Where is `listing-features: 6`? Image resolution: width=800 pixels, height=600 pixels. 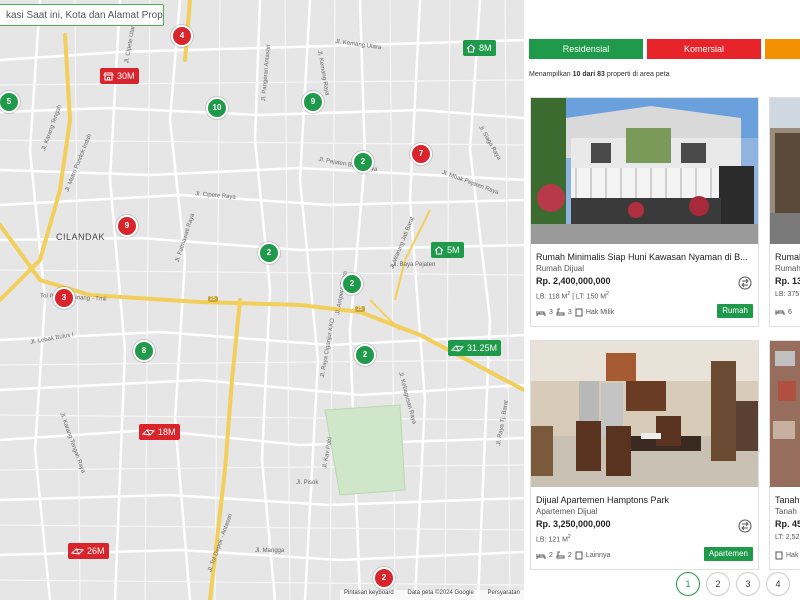
listing-features: 6 is located at coordinates (783, 312).